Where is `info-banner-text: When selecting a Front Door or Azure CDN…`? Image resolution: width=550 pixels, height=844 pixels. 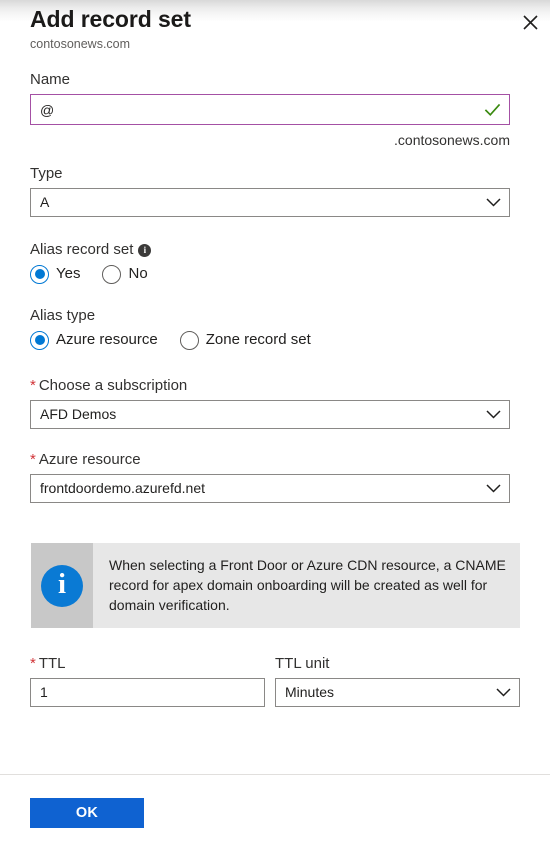 info-banner-text: When selecting a Front Door or Azure CDN… is located at coordinates (307, 585).